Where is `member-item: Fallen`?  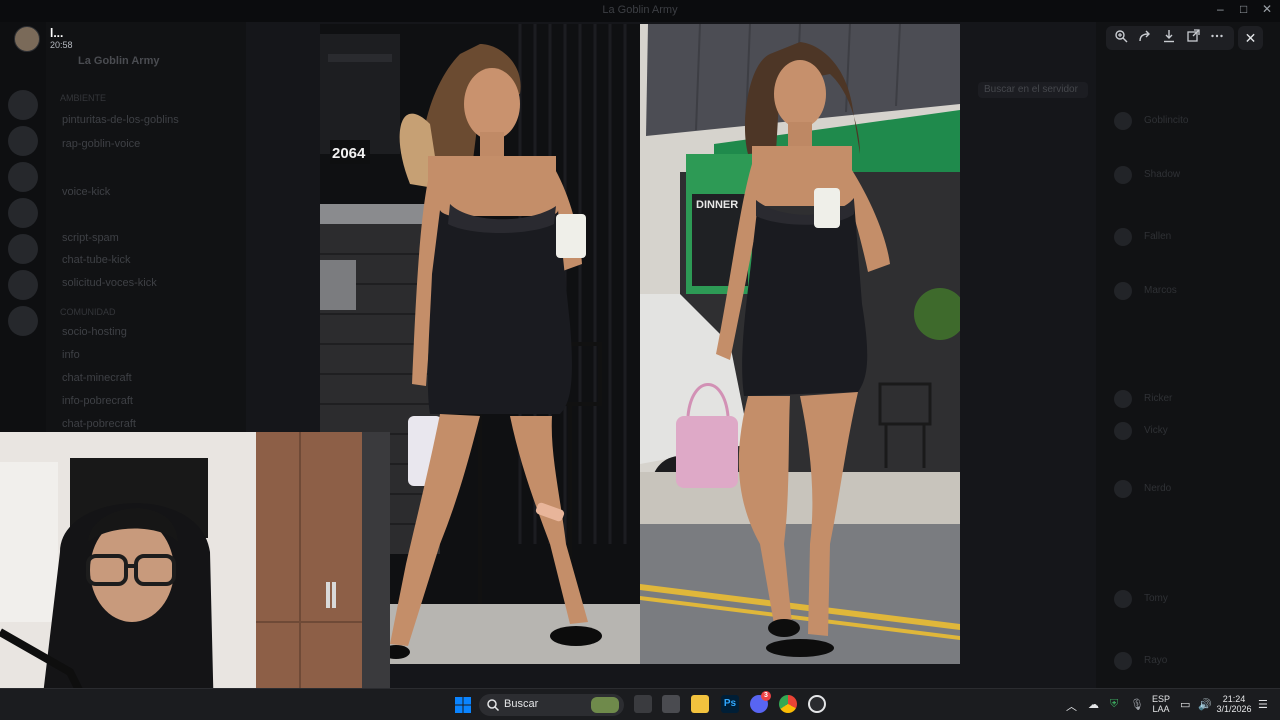
member-item: Fallen is located at coordinates (1189, 237).